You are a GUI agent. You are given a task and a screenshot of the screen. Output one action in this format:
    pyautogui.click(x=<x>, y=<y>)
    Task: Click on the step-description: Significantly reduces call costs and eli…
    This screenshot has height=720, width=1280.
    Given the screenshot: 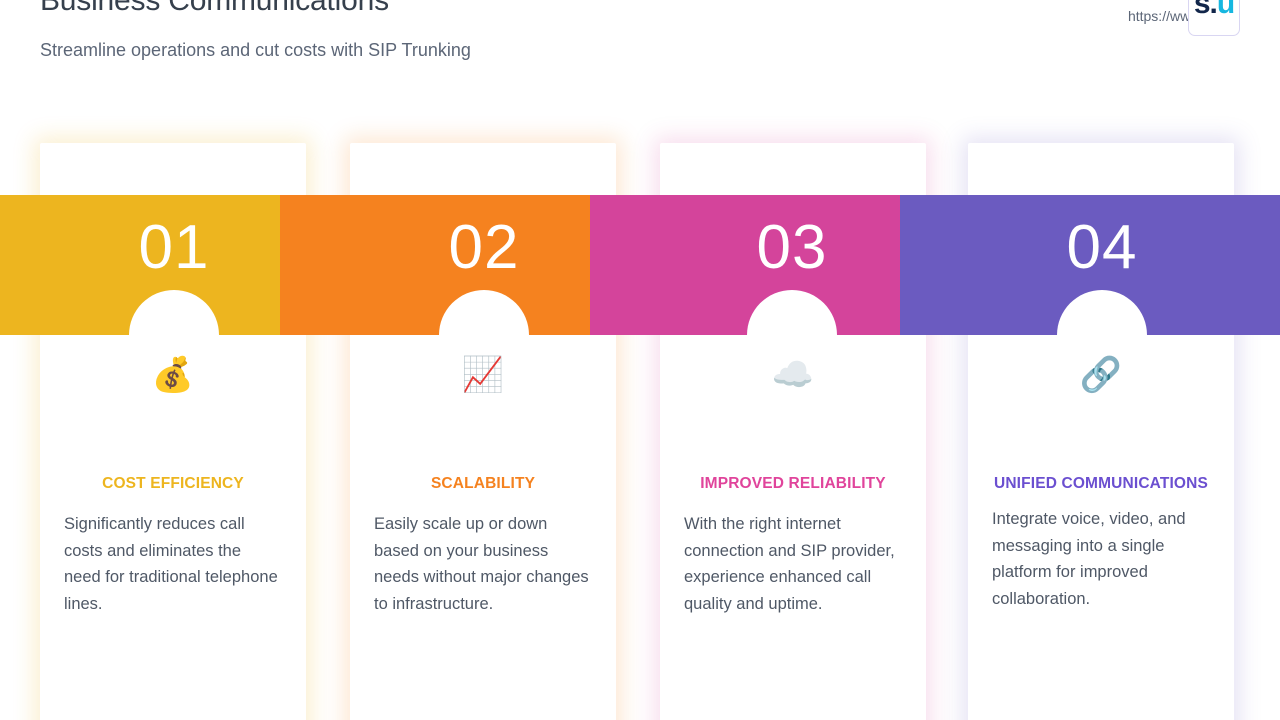 What is the action you would take?
    pyautogui.click(x=171, y=564)
    